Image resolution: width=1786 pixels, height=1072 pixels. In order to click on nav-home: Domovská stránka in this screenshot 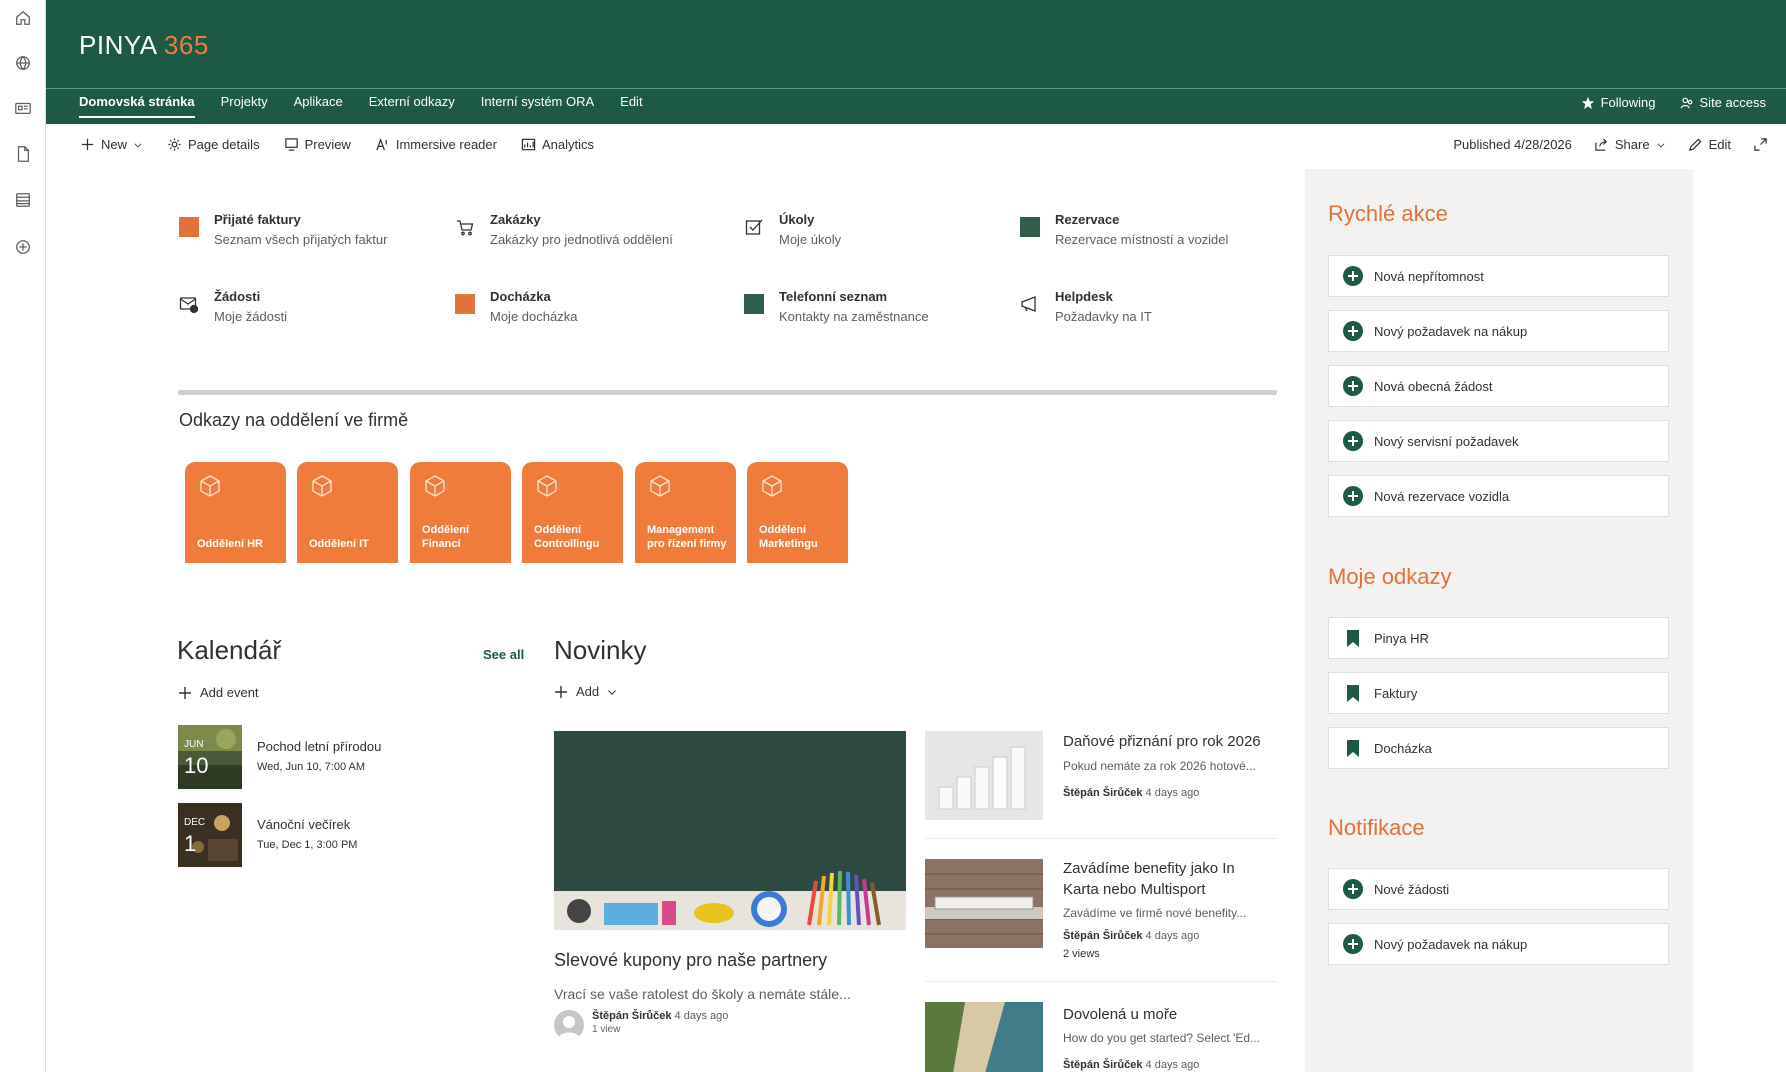, I will do `click(137, 106)`.